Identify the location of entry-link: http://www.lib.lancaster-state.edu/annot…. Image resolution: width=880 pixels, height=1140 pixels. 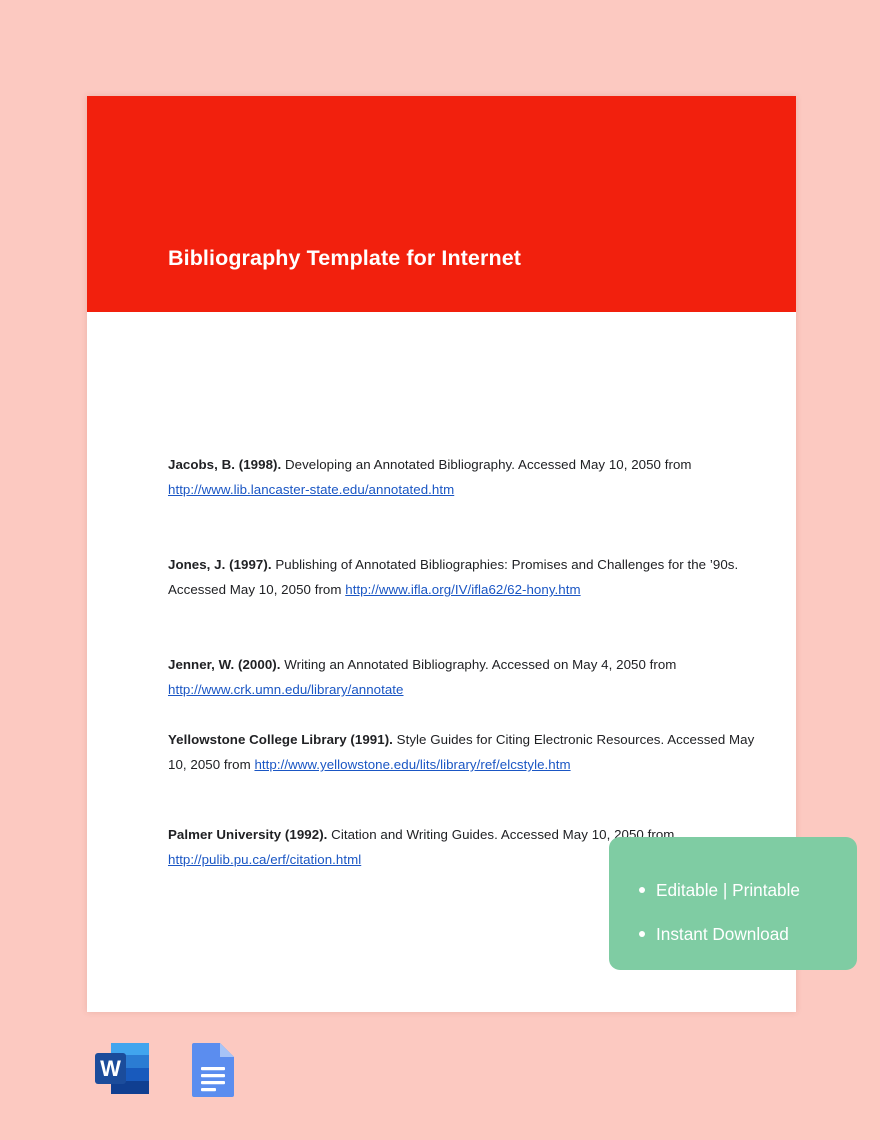
(311, 489).